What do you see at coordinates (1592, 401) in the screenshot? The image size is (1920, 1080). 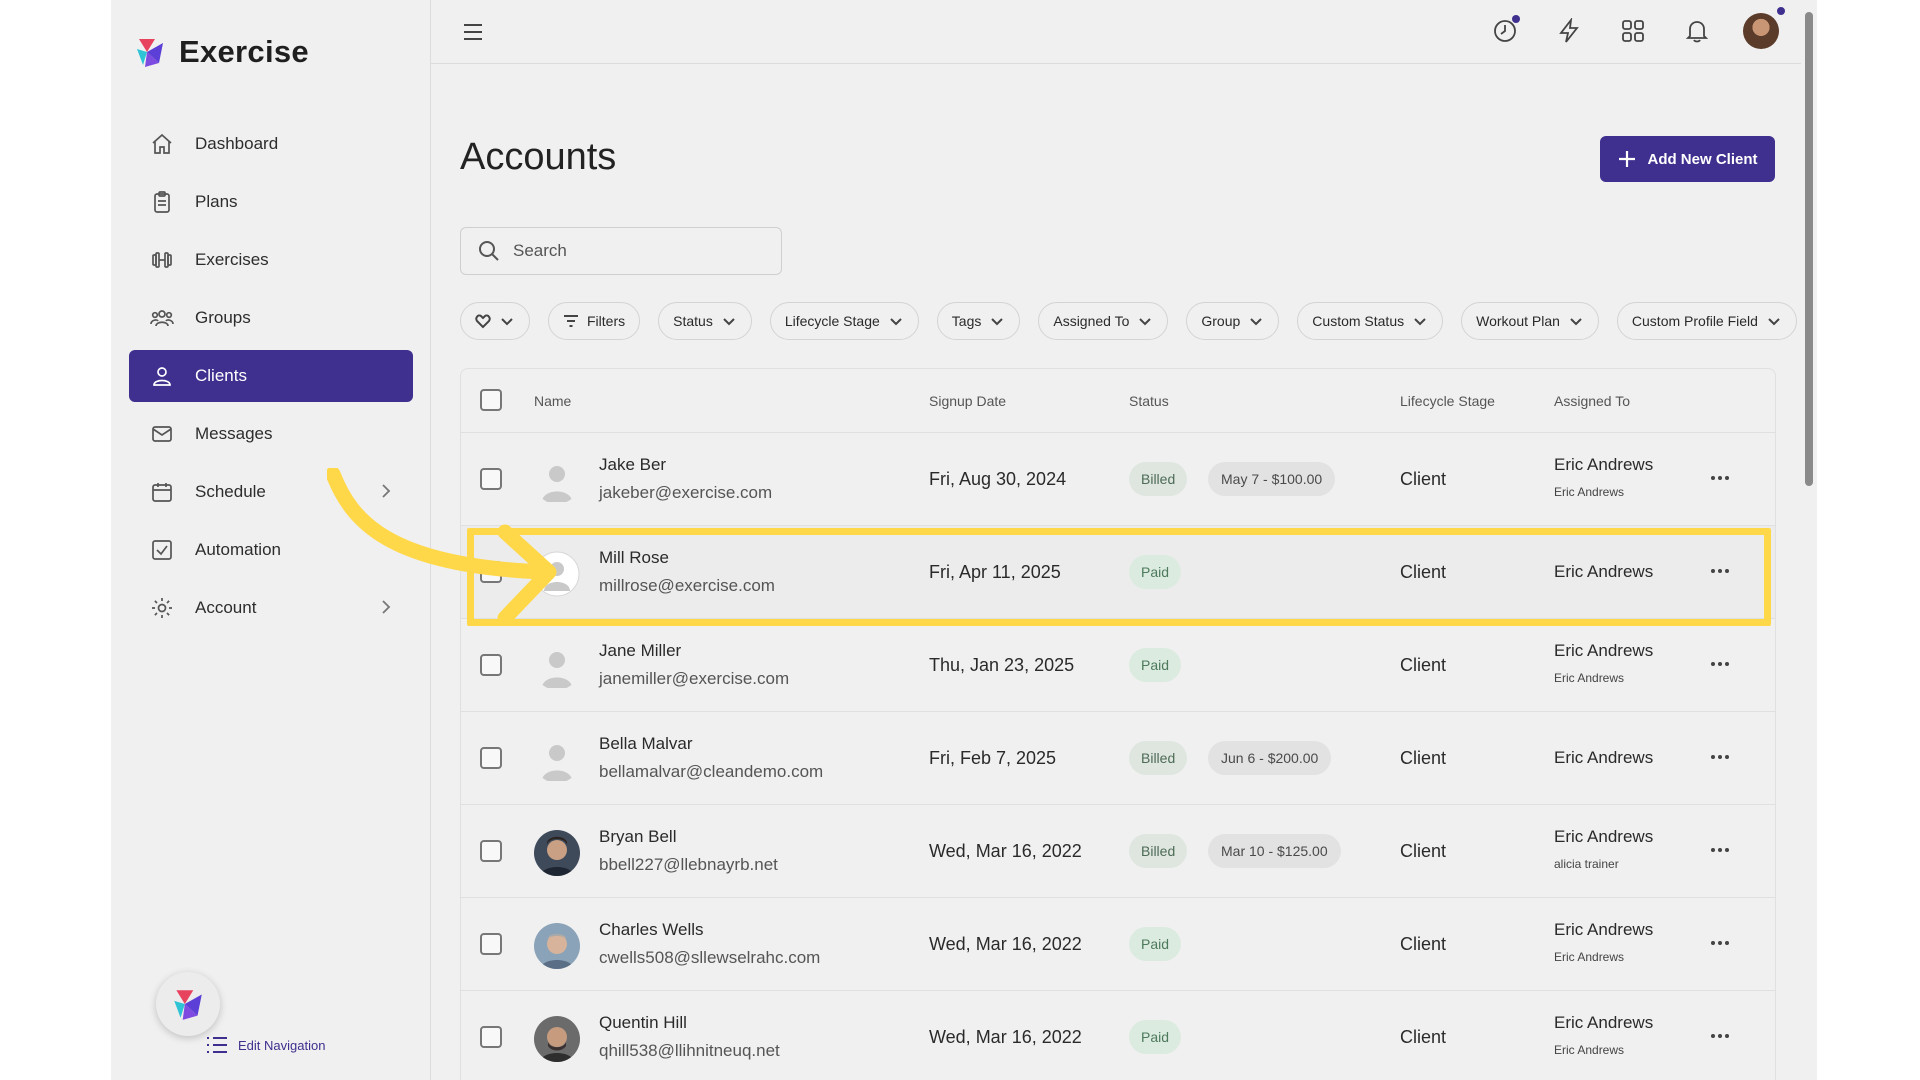 I see `column-header-assigned-to: Assigned To` at bounding box center [1592, 401].